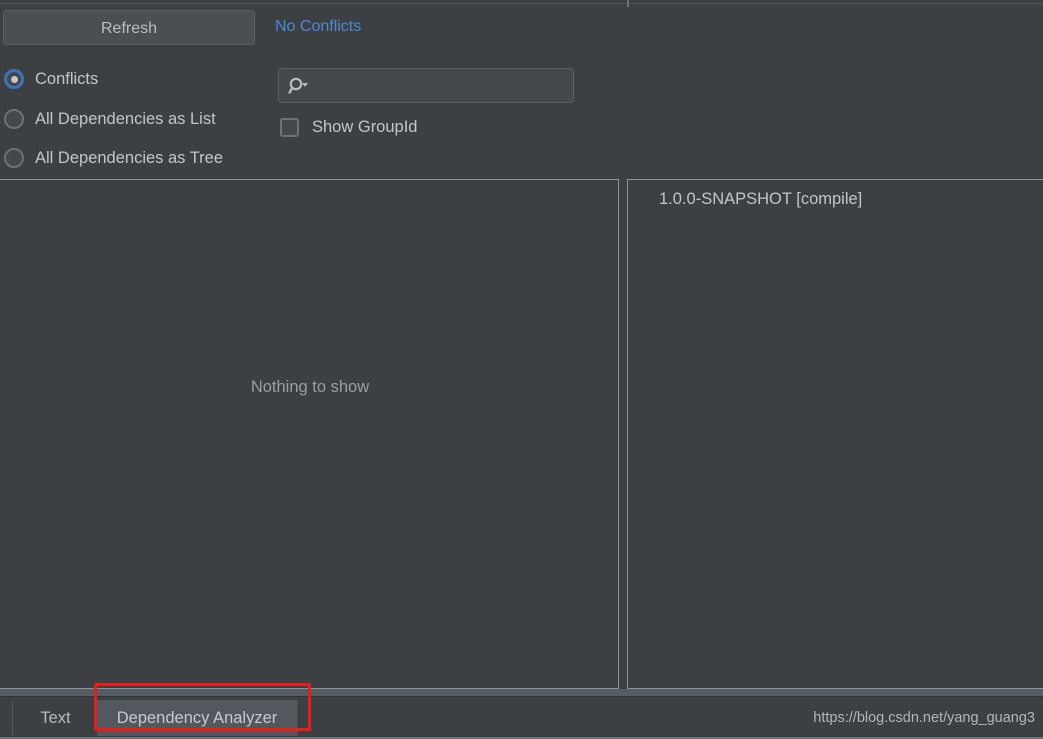 The image size is (1043, 739). Describe the element at coordinates (760, 199) in the screenshot. I see `list-item: 1.0.0-SNAPSHOT [compile]` at that location.